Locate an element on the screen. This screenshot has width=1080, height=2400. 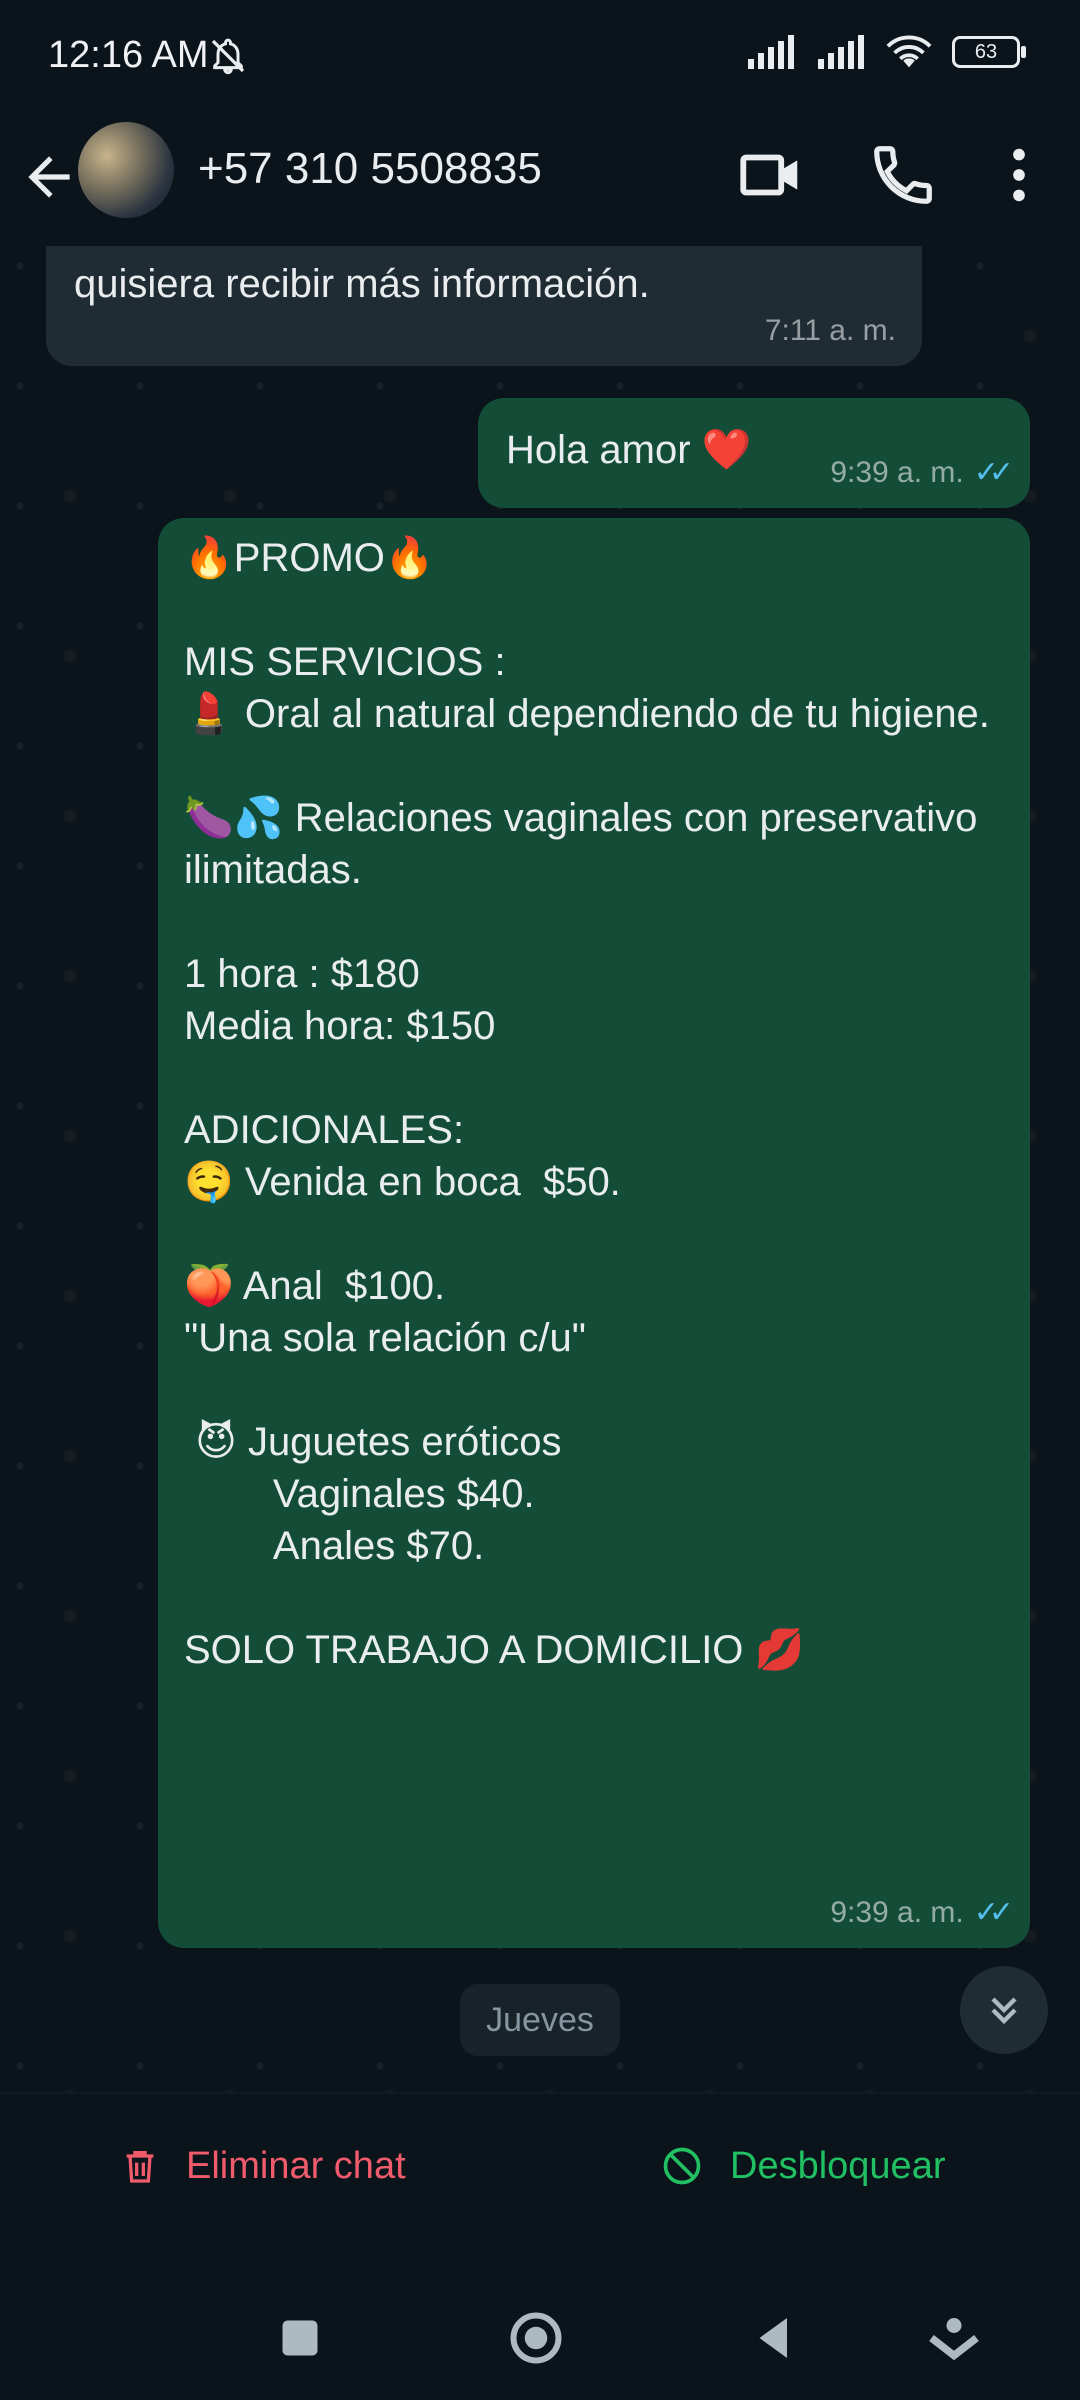
video-call-icon is located at coordinates (771, 175).